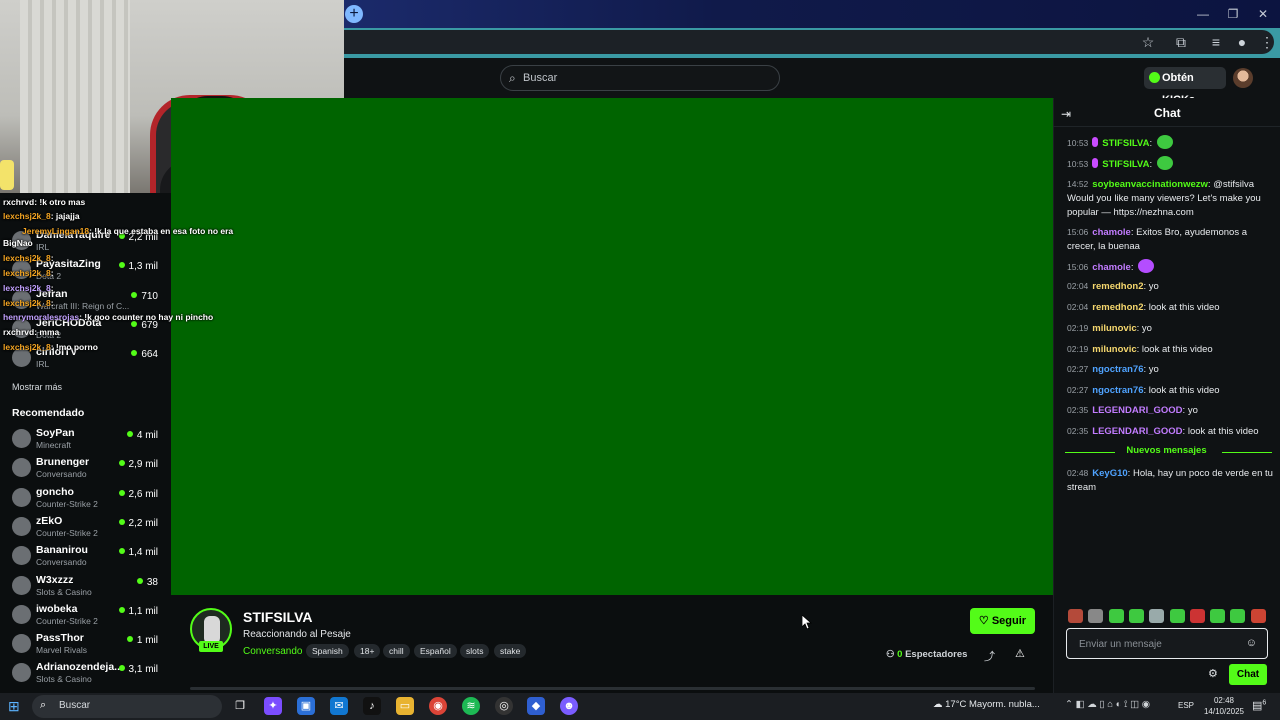  Describe the element at coordinates (1150, 184) in the screenshot. I see `chat-username: soybeanvaccinationwezw` at that location.